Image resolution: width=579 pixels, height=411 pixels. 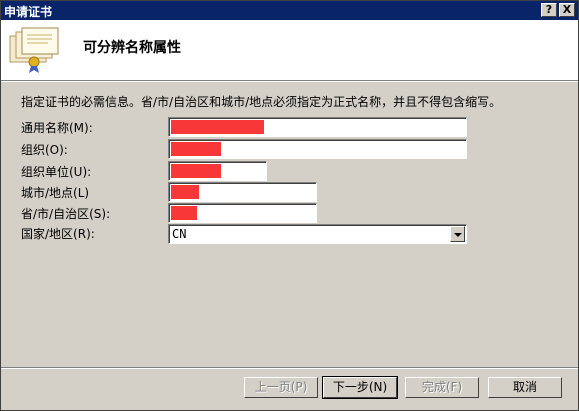 What do you see at coordinates (58, 234) in the screenshot?
I see `country-label: 国家/地区(R):` at bounding box center [58, 234].